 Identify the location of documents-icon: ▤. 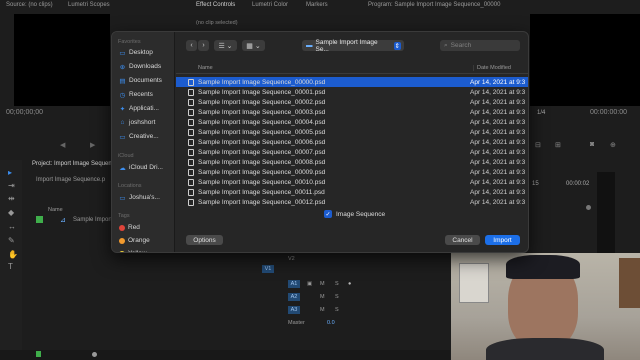
(122, 81).